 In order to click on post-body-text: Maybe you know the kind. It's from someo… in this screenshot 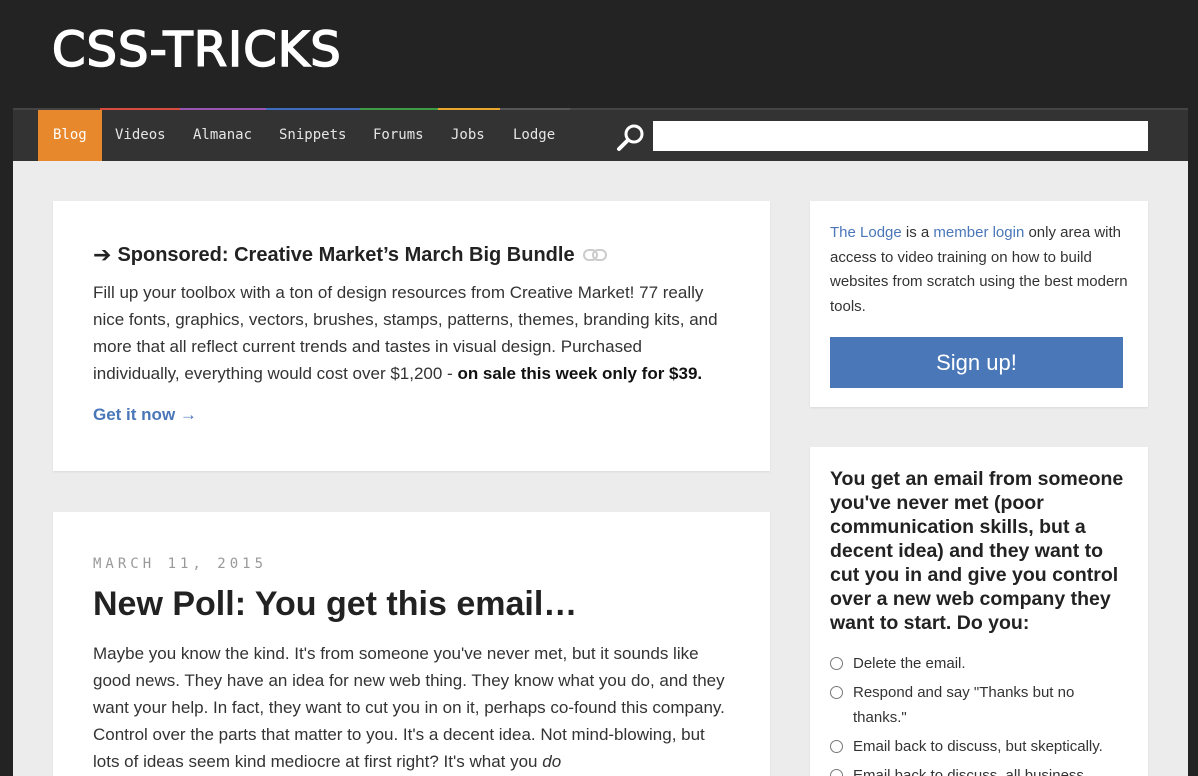, I will do `click(409, 707)`.